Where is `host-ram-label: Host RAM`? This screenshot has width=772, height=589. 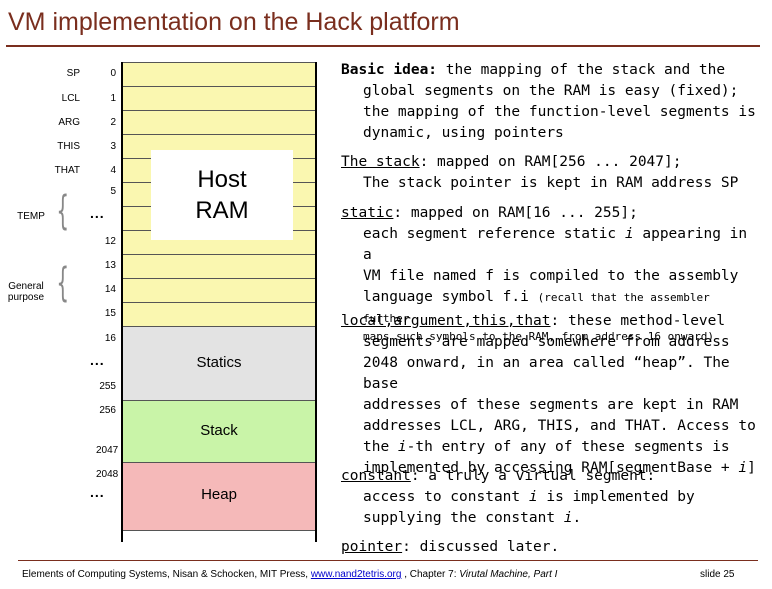 host-ram-label: Host RAM is located at coordinates (222, 195).